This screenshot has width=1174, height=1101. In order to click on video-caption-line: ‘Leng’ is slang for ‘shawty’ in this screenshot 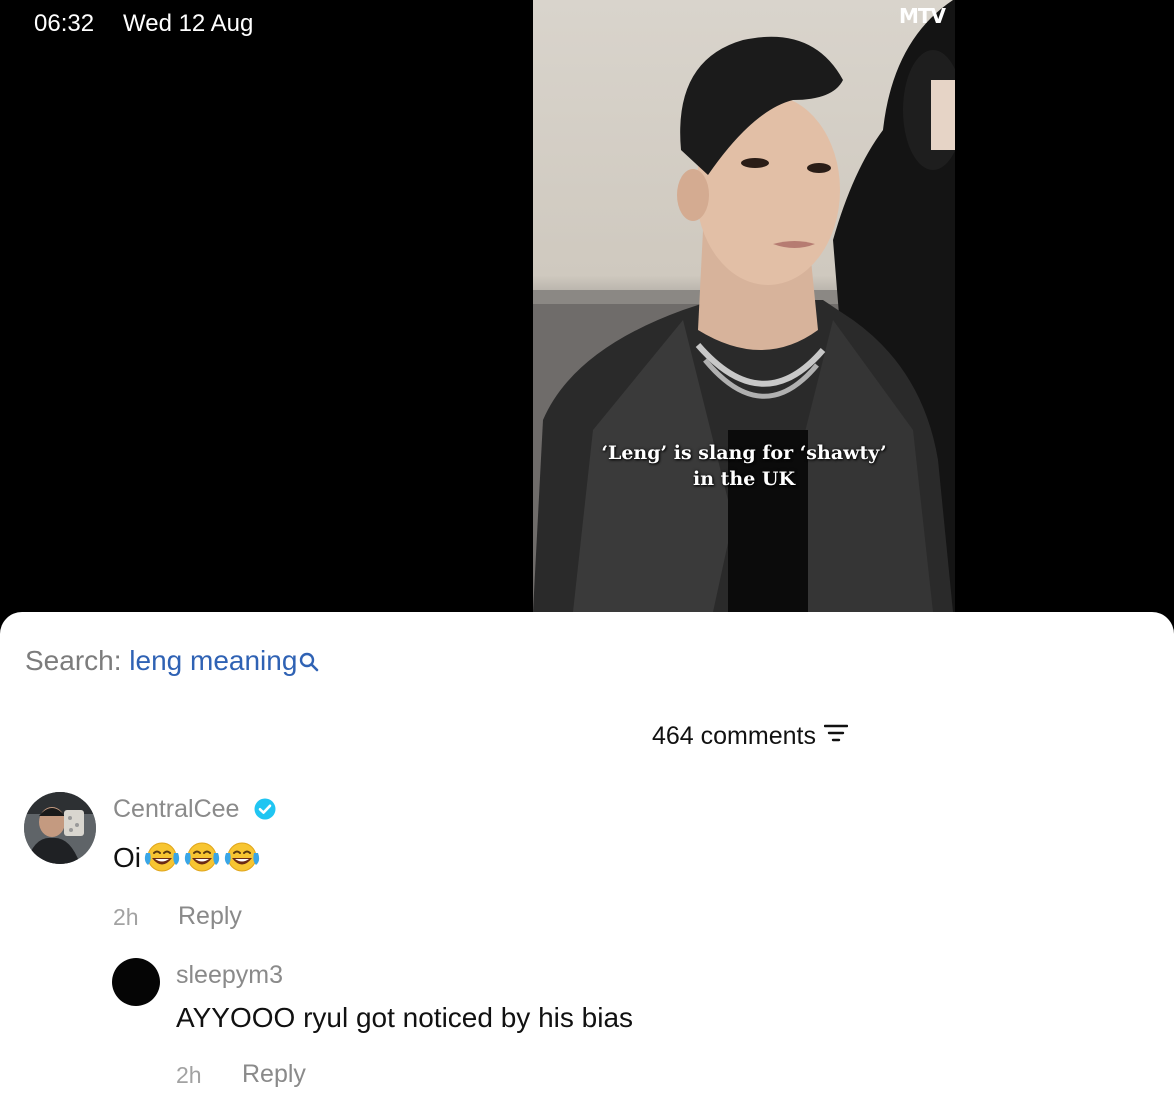, I will do `click(744, 453)`.